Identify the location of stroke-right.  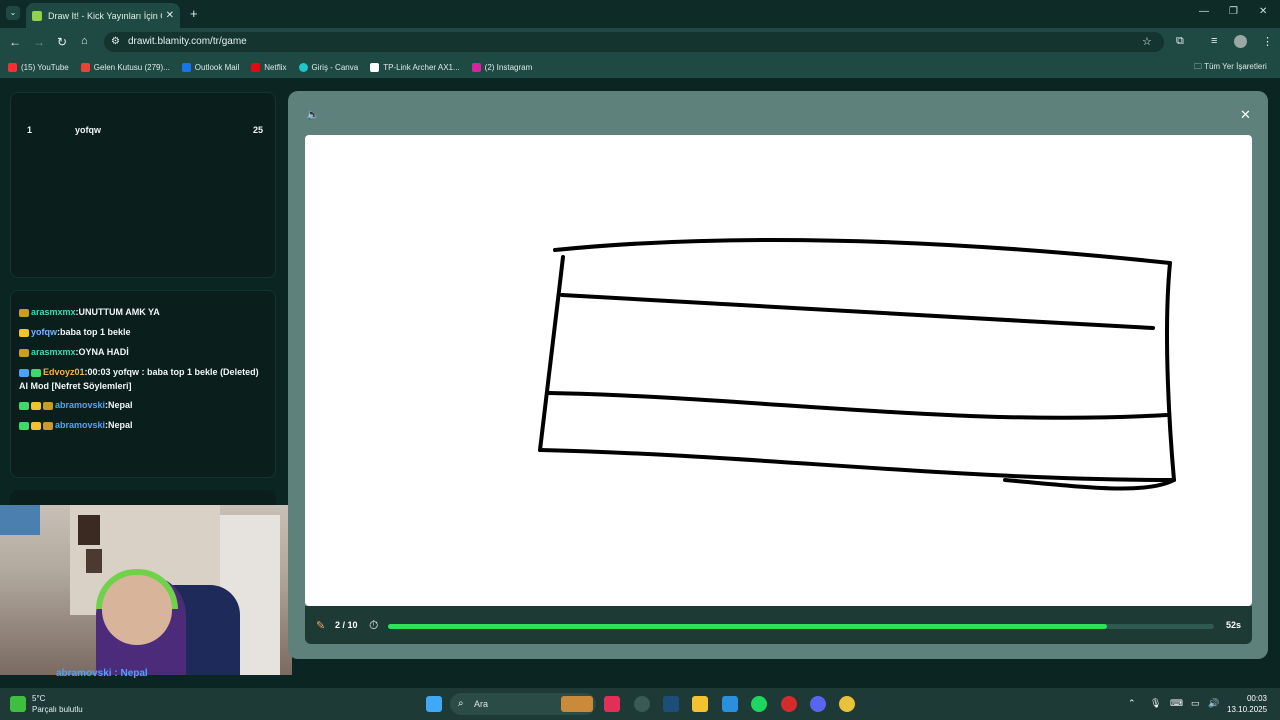
(1089, 376).